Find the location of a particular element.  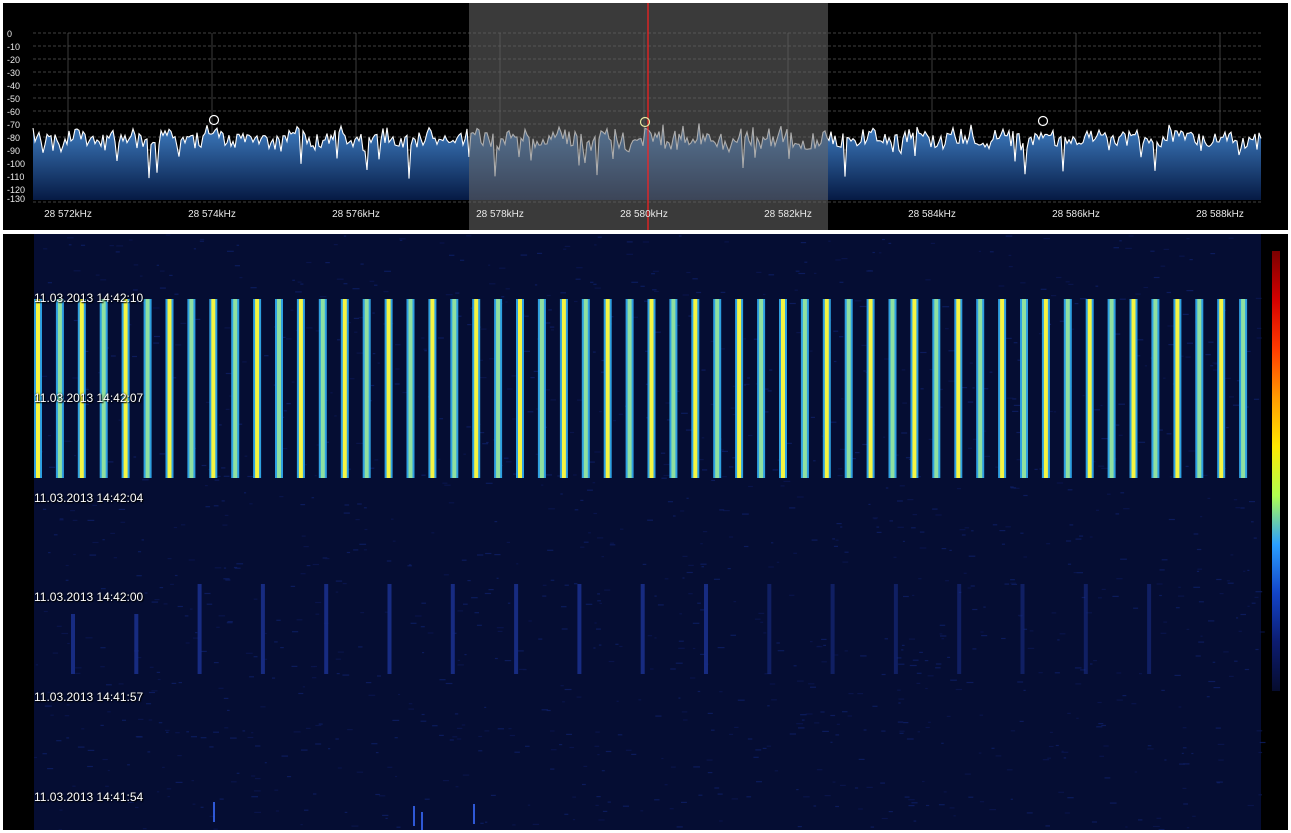

freq-axis-label: 28 588kHz is located at coordinates (1220, 214).